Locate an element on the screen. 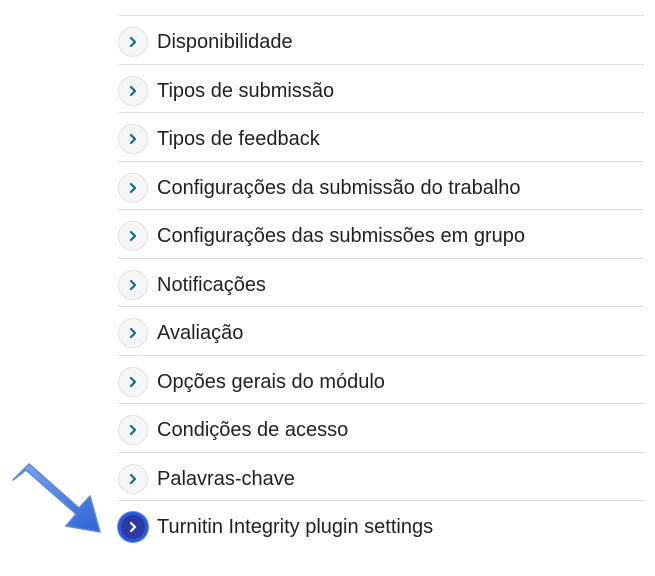  section-title: Avaliação is located at coordinates (200, 333).